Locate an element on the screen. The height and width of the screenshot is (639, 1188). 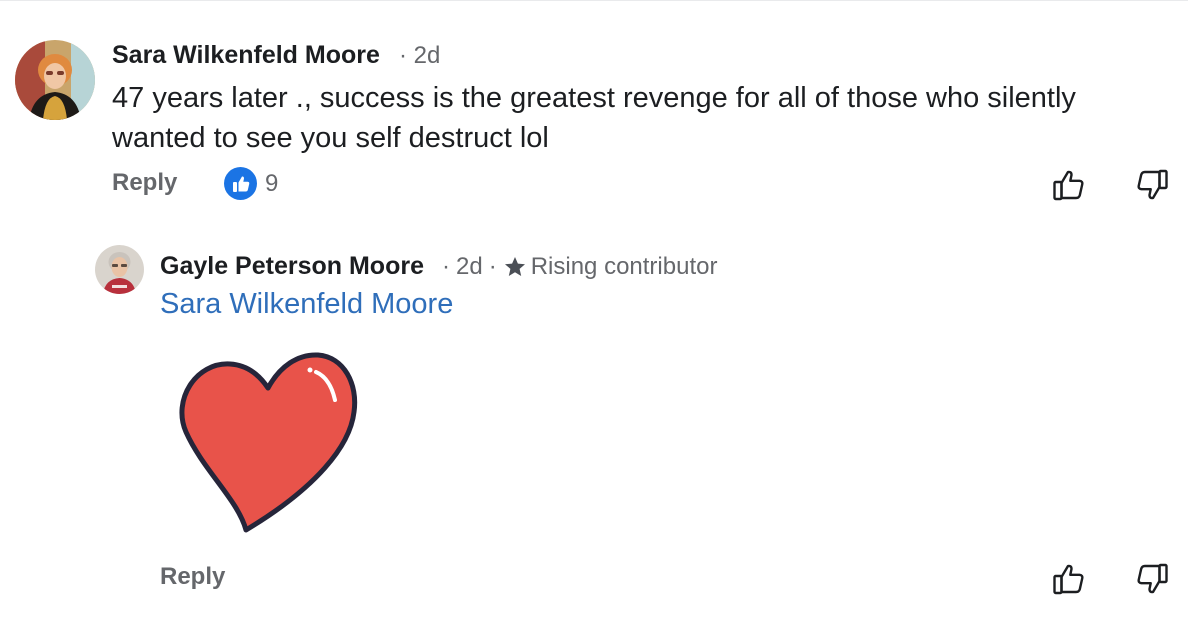
reaction-summary: 9 is located at coordinates (251, 183).